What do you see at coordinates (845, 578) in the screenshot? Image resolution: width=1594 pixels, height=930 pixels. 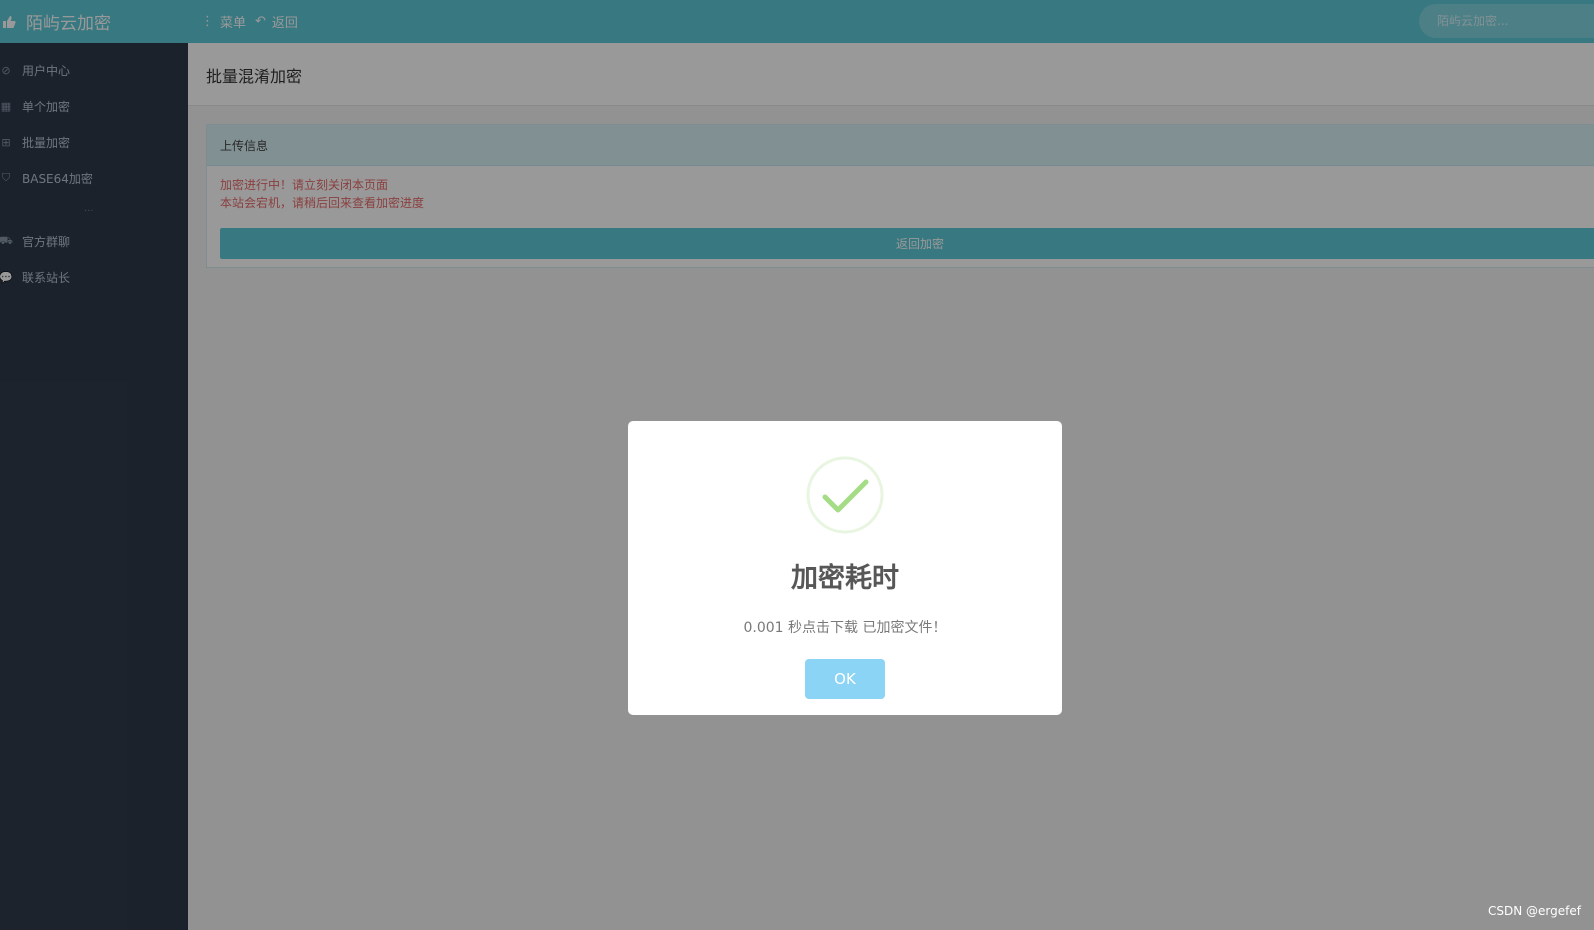 I see `dialog-title: 加密耗时` at bounding box center [845, 578].